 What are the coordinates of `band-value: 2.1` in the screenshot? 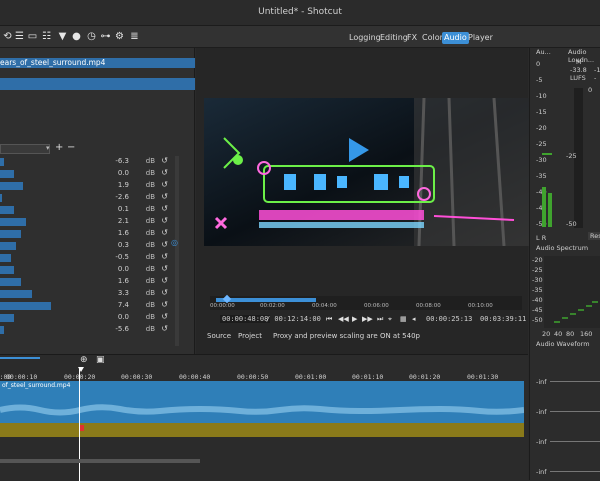 It's located at (109, 221).